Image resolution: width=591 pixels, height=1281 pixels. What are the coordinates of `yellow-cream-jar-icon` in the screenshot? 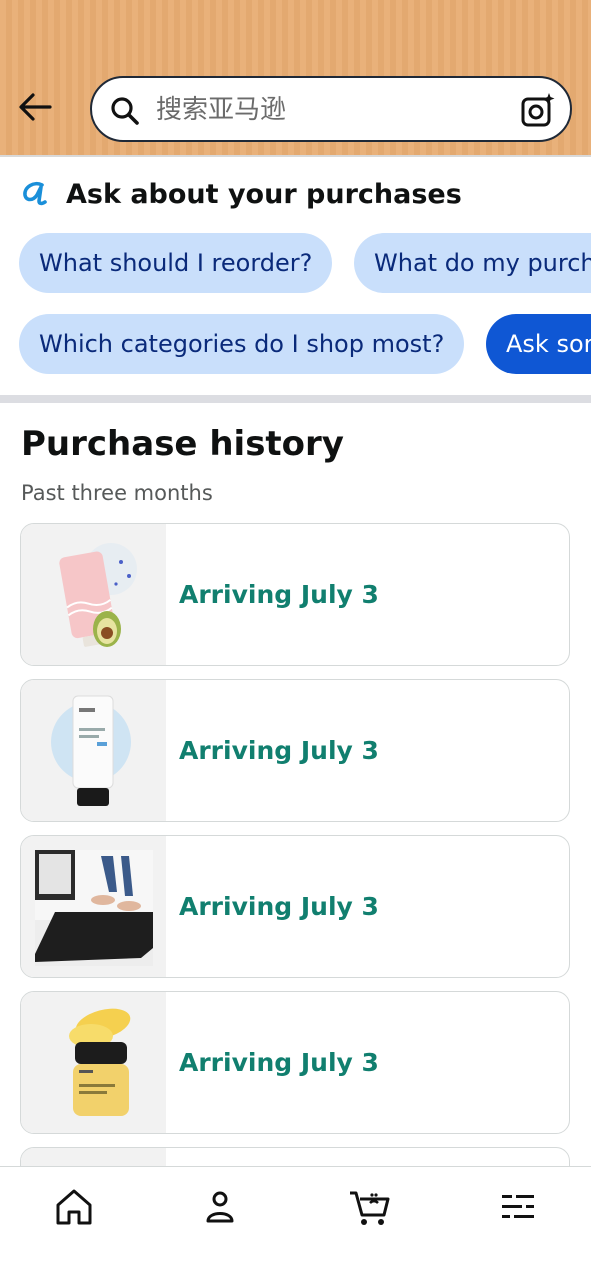 It's located at (100, 1062).